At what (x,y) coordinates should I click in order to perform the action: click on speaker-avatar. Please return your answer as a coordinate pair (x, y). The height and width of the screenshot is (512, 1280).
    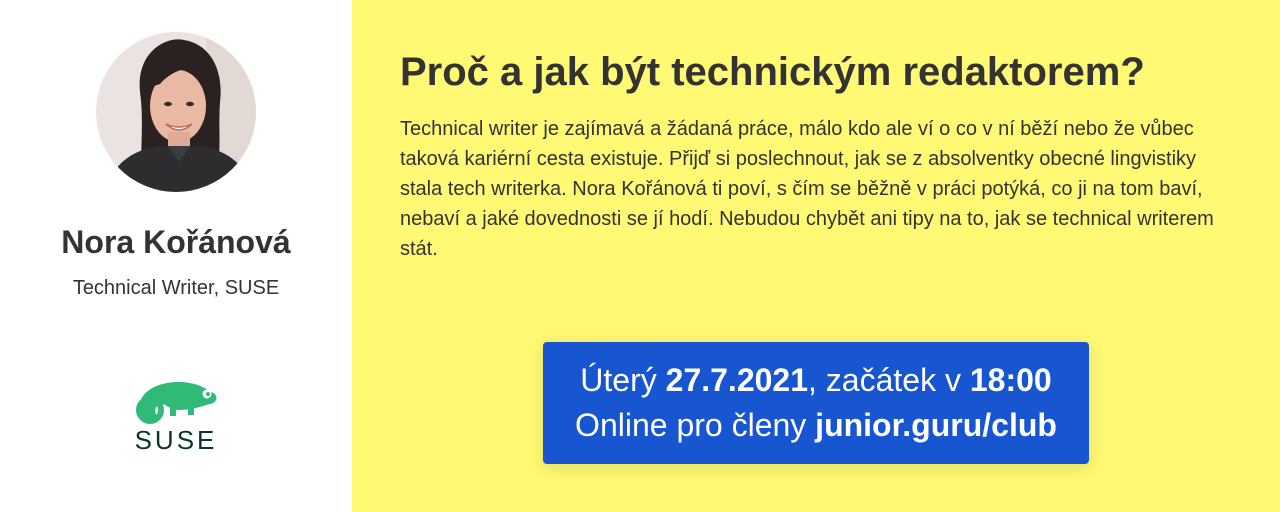
    Looking at the image, I should click on (176, 112).